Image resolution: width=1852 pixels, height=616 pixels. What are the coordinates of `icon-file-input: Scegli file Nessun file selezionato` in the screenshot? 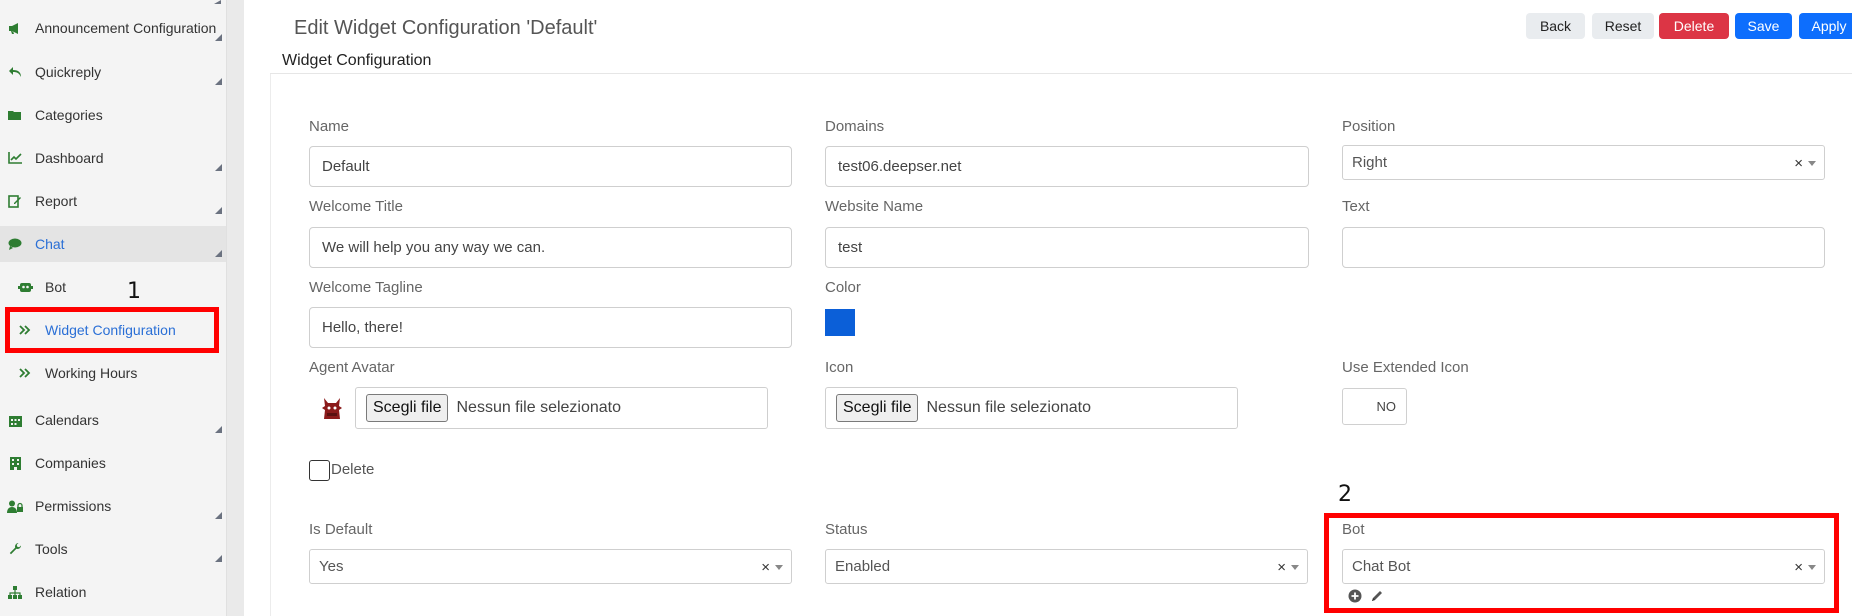 It's located at (1031, 408).